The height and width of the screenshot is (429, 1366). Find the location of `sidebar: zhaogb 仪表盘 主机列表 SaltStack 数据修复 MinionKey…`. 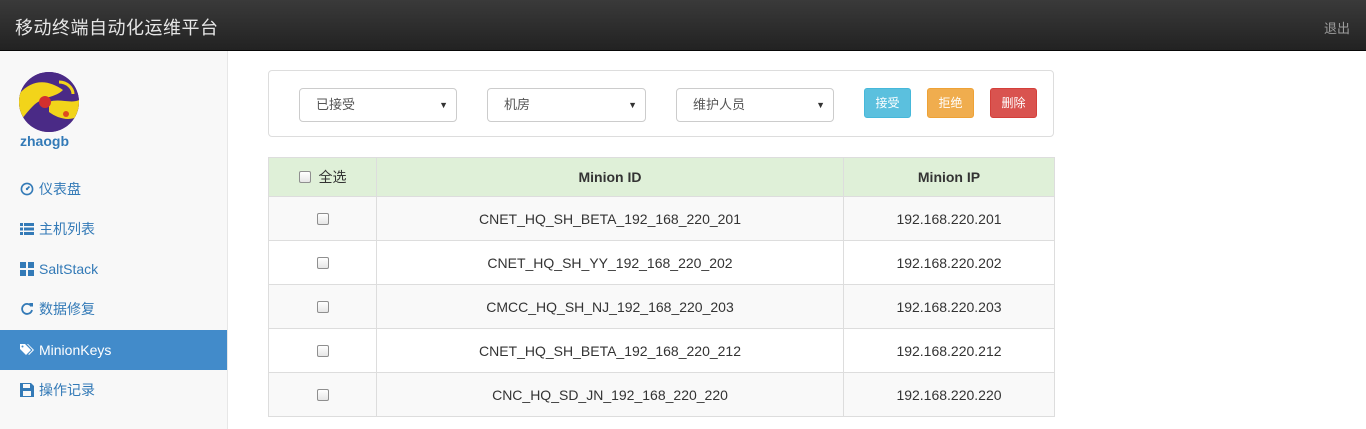

sidebar: zhaogb 仪表盘 主机列表 SaltStack 数据修复 MinionKey… is located at coordinates (114, 240).